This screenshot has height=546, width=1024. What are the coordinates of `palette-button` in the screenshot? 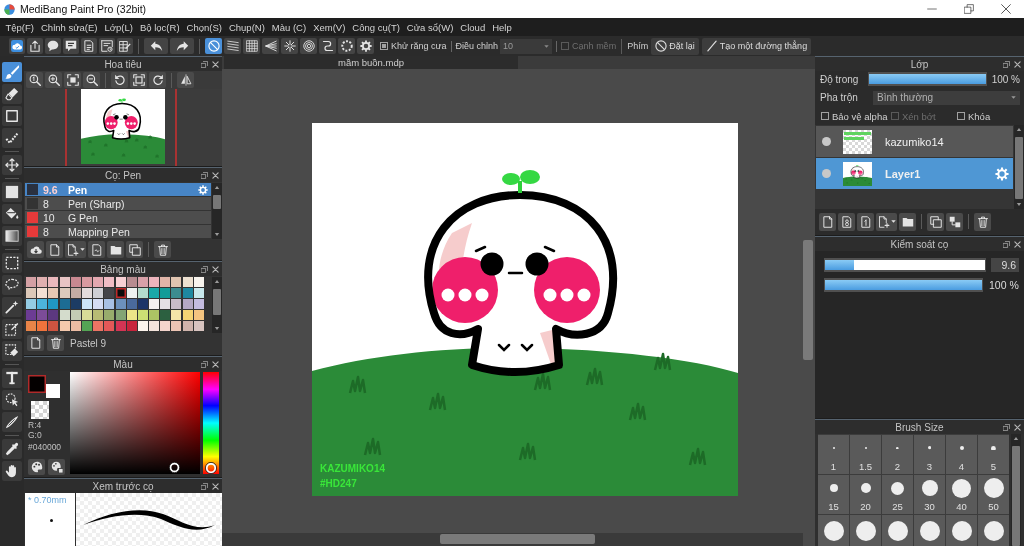 It's located at (35, 343).